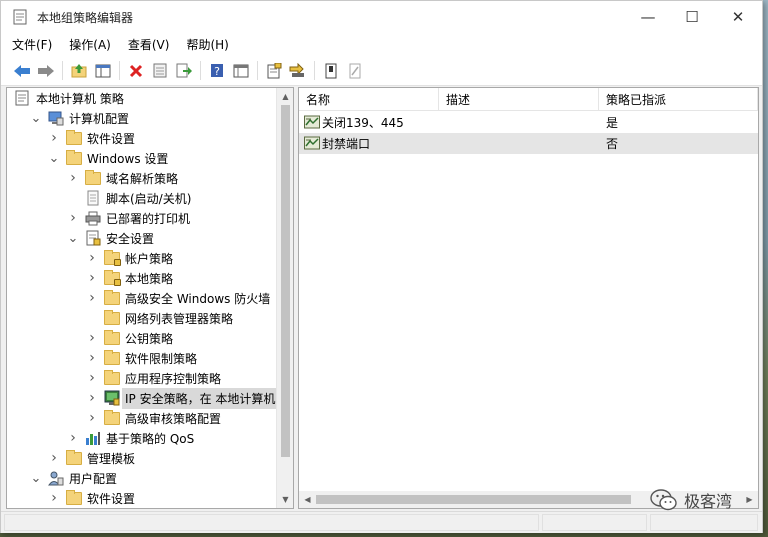 This screenshot has width=768, height=537. What do you see at coordinates (678, 99) in the screenshot?
I see `column-header-assigned: 策略已指派` at bounding box center [678, 99].